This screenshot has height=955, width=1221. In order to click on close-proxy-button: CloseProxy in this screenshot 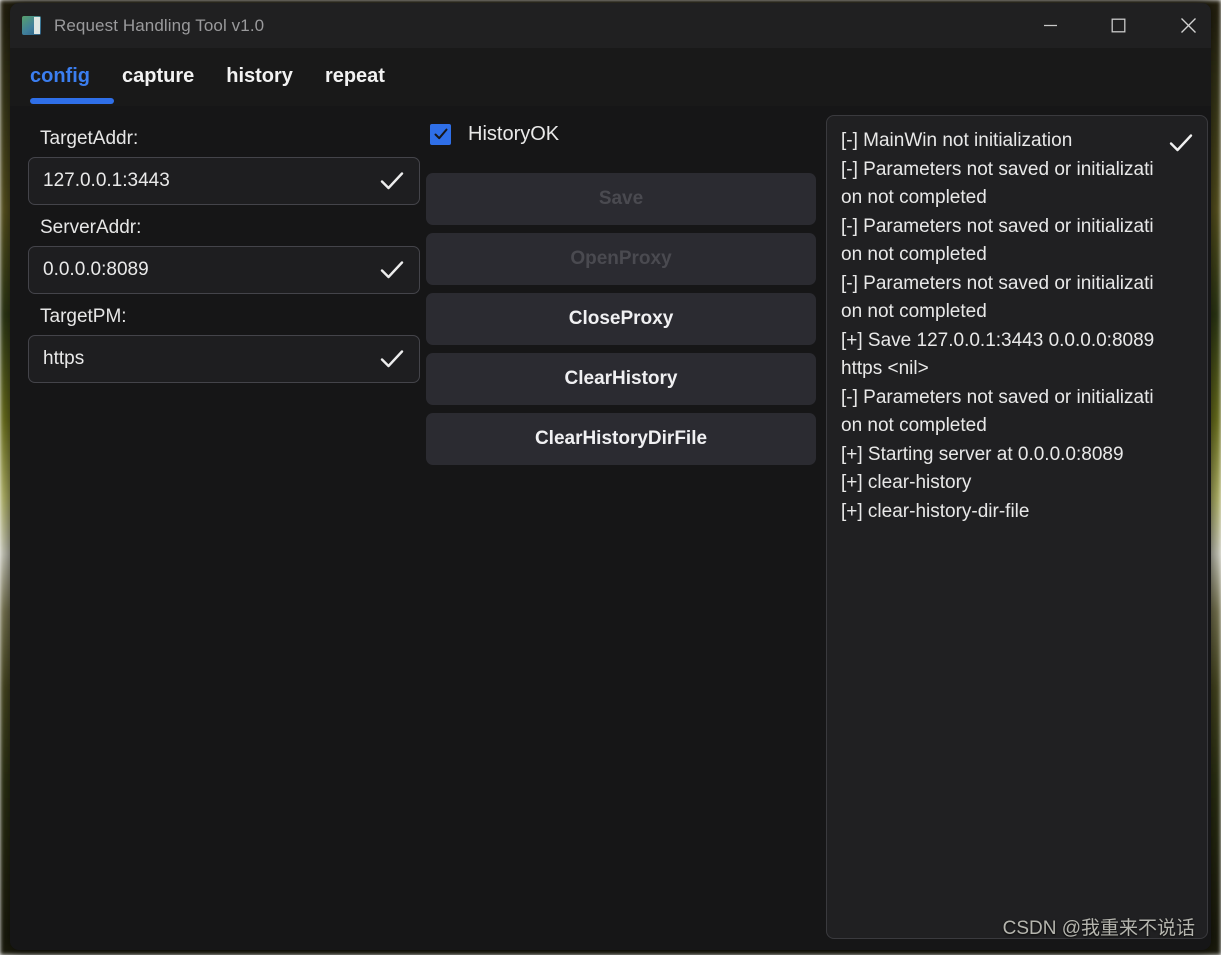, I will do `click(621, 319)`.